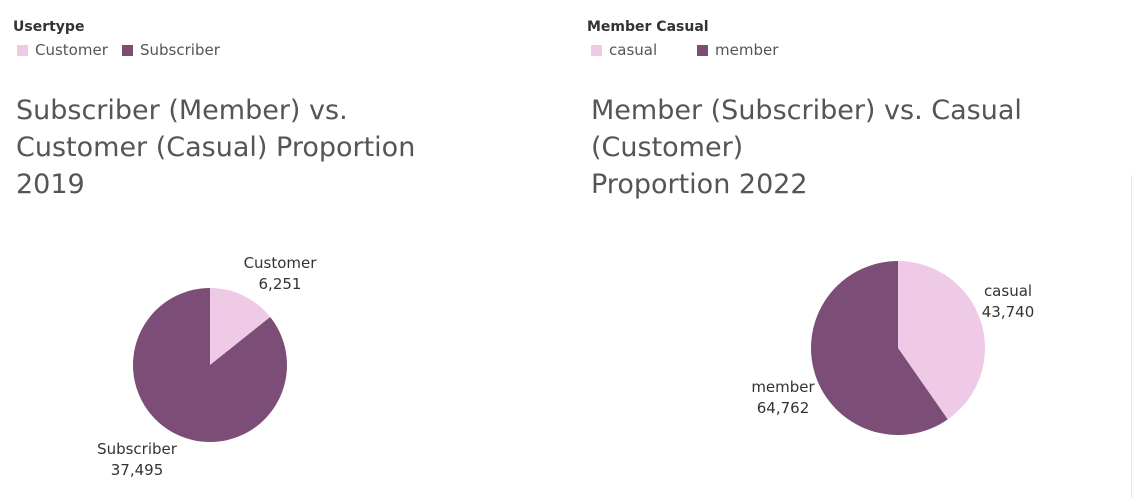 This screenshot has width=1133, height=498. I want to click on pie-chart: Customer 6,251 Subscriber 37,495, so click(207, 366).